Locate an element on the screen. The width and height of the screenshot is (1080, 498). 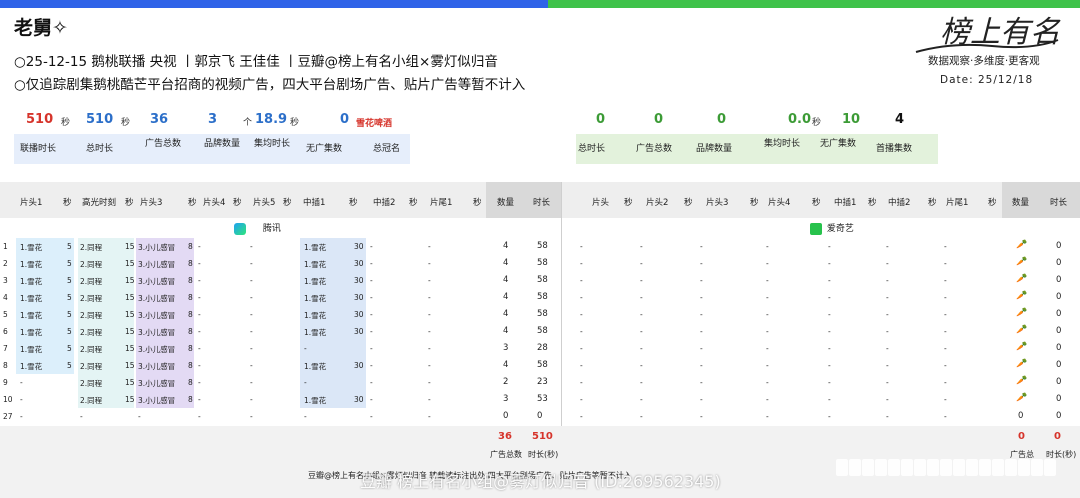
platform-left-label: 腾讯 is located at coordinates (271, 229).